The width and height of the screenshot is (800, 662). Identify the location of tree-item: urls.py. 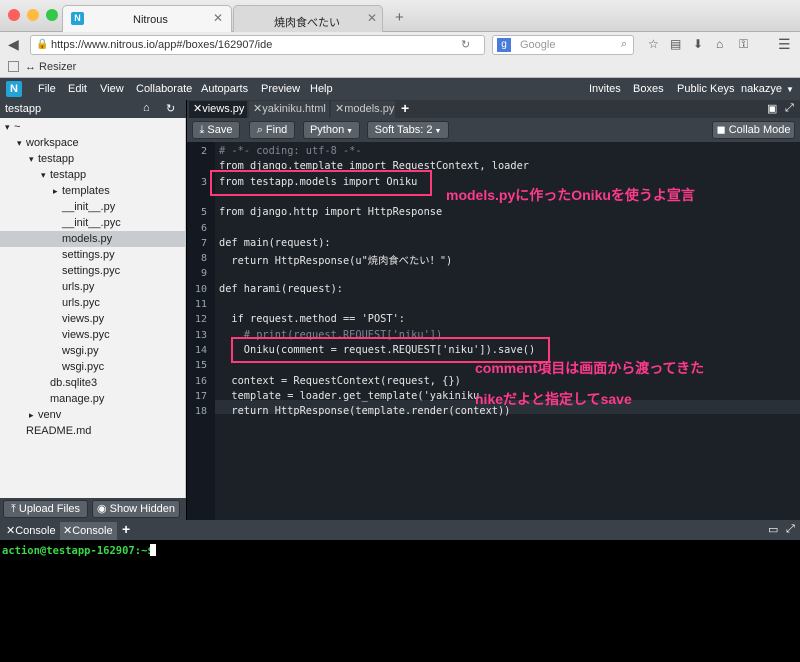
(93, 287).